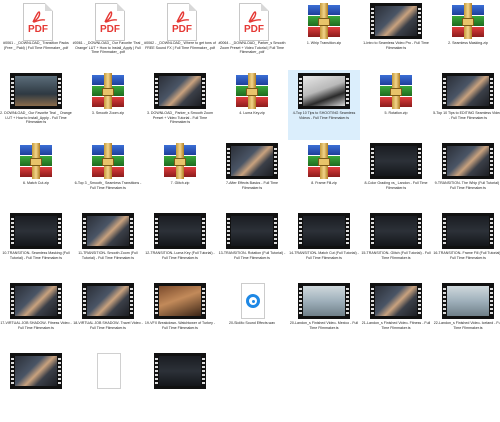 This screenshot has height=422, width=500. Describe the element at coordinates (182, 22) in the screenshot. I see `pdf-file-icon: PDF` at that location.